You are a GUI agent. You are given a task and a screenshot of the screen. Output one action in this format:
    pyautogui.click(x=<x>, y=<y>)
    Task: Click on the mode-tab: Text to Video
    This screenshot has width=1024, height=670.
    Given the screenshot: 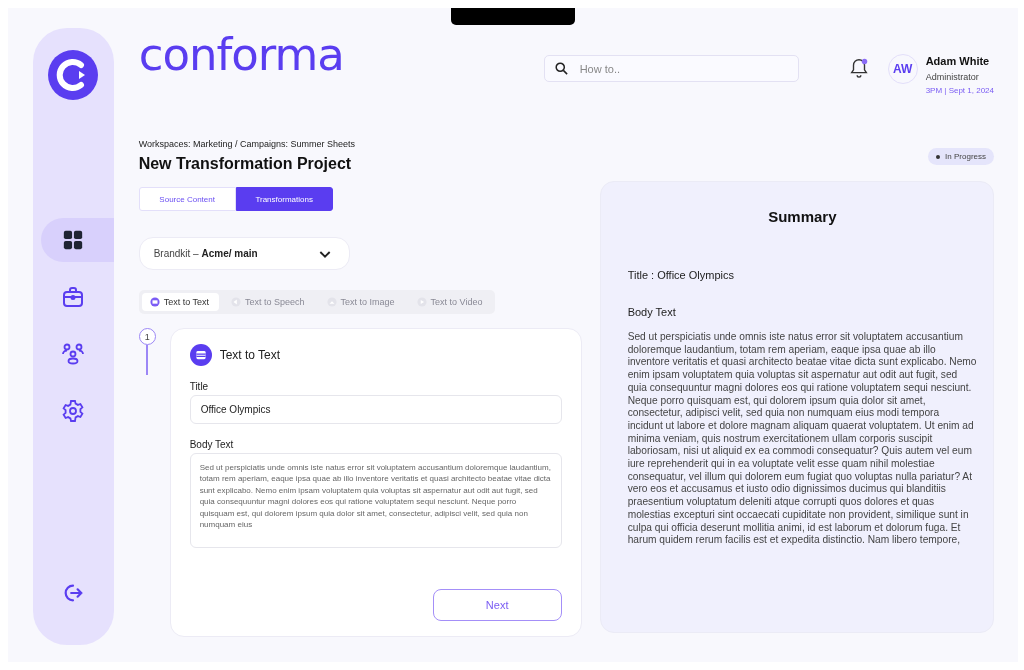 What is the action you would take?
    pyautogui.click(x=450, y=302)
    